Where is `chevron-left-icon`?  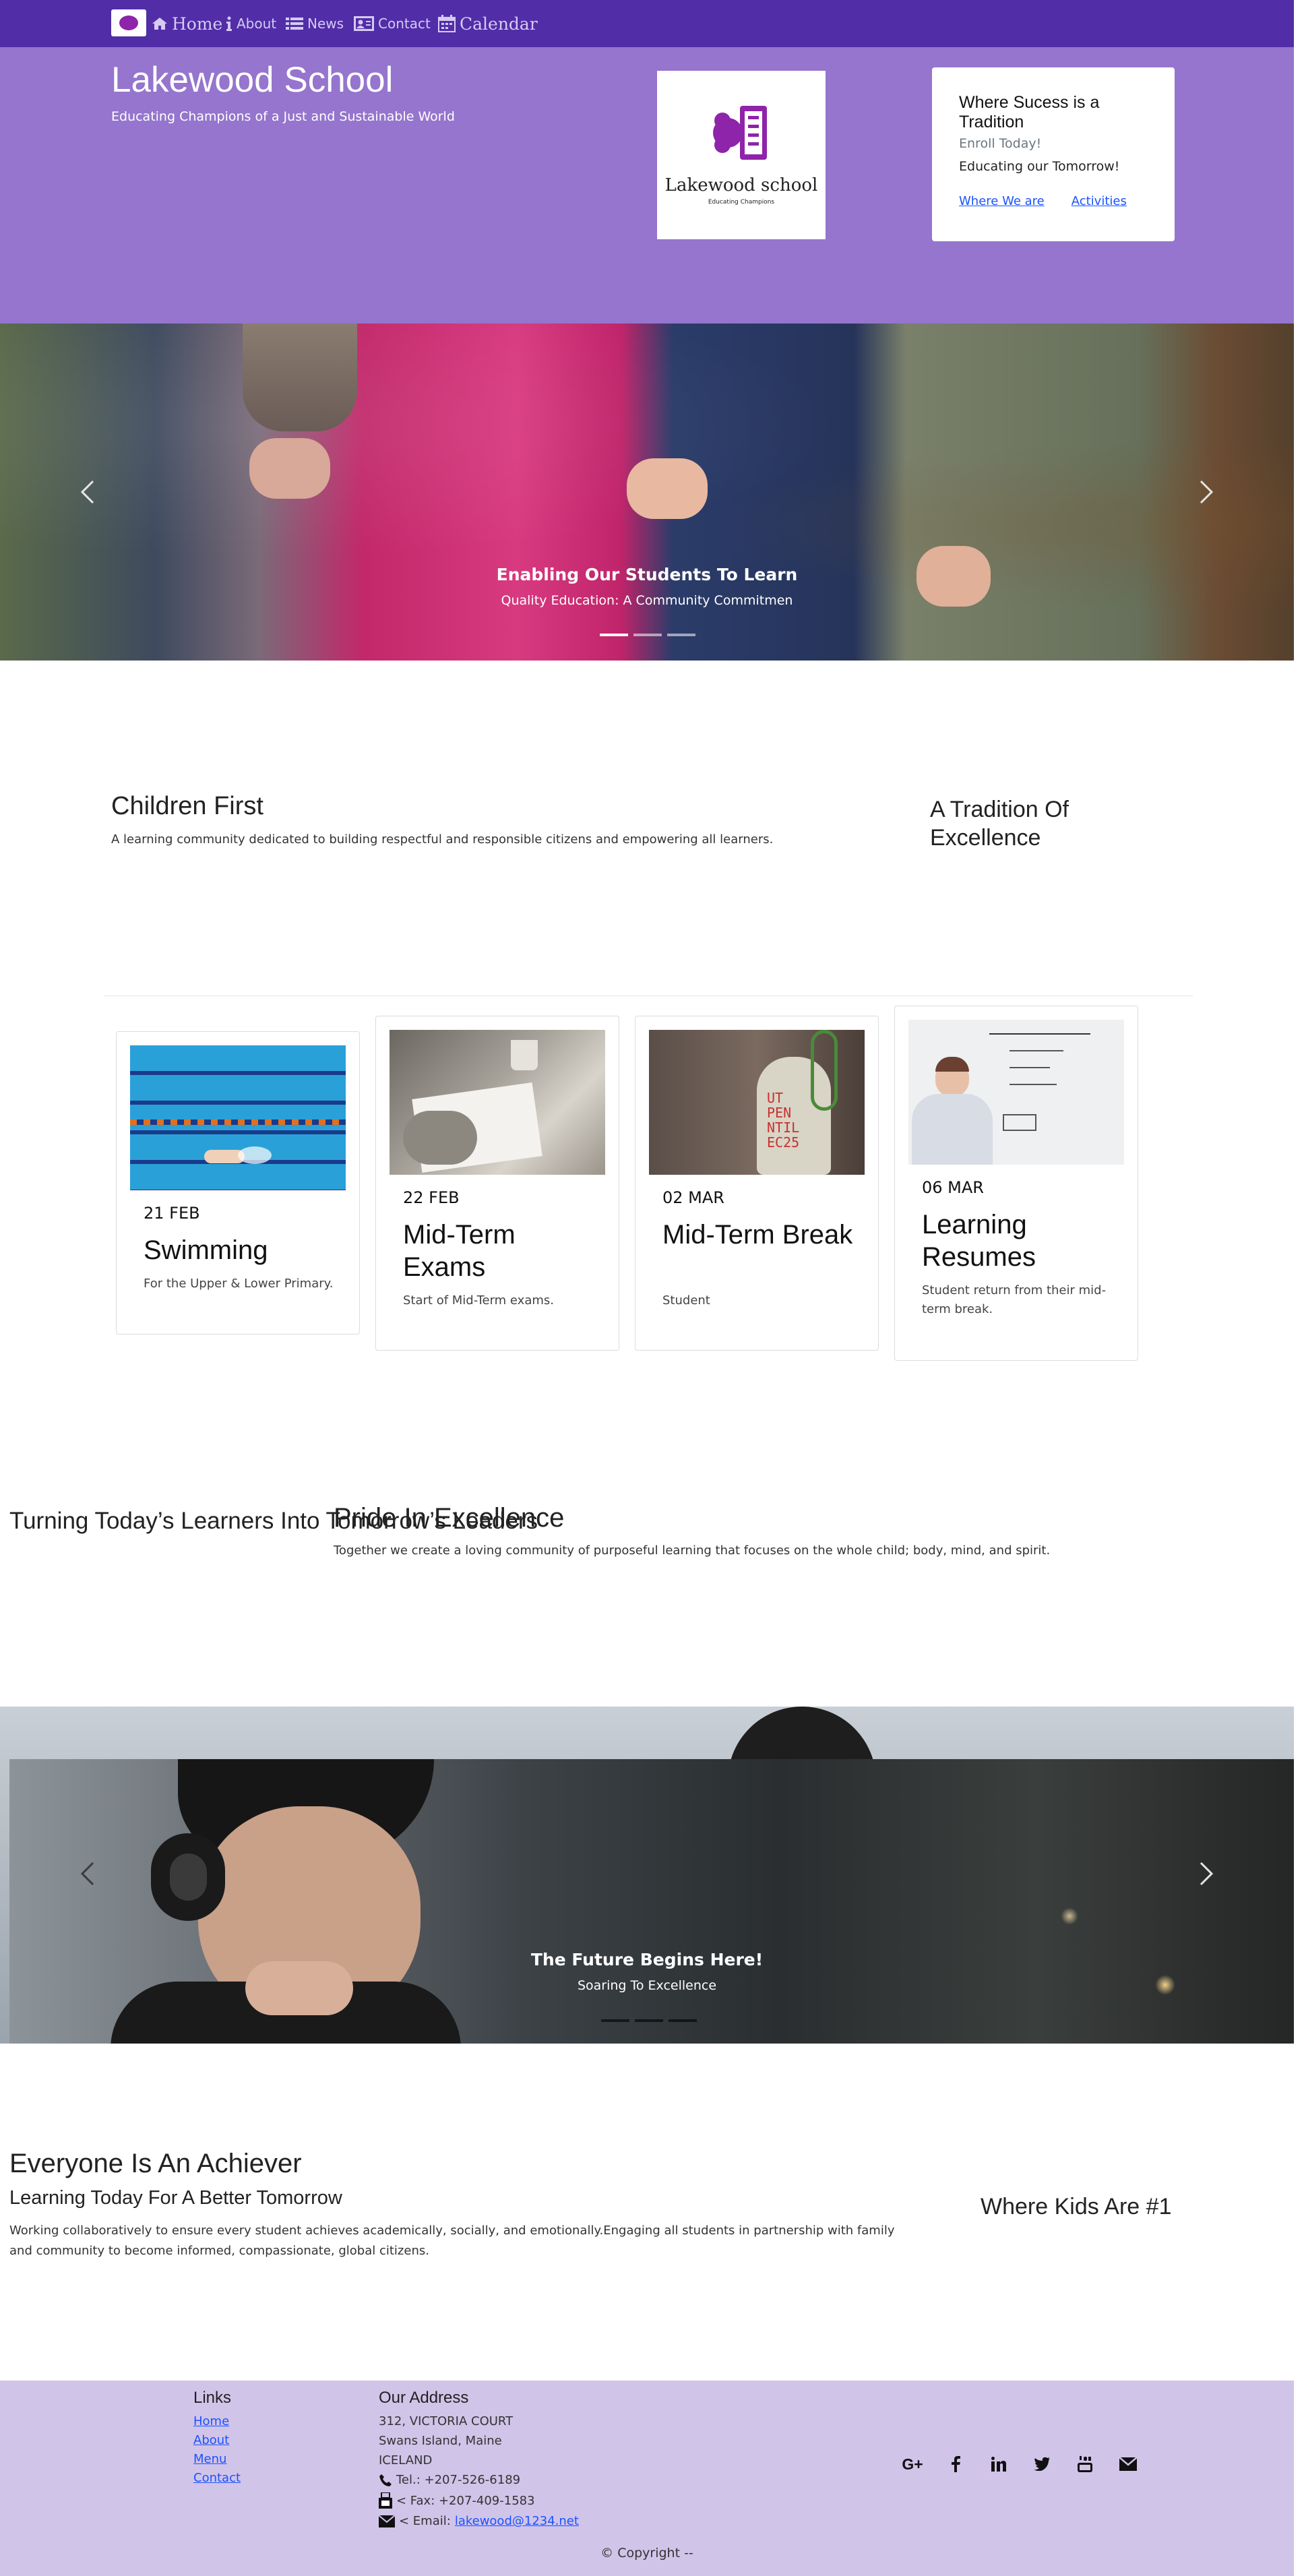 chevron-left-icon is located at coordinates (87, 1874).